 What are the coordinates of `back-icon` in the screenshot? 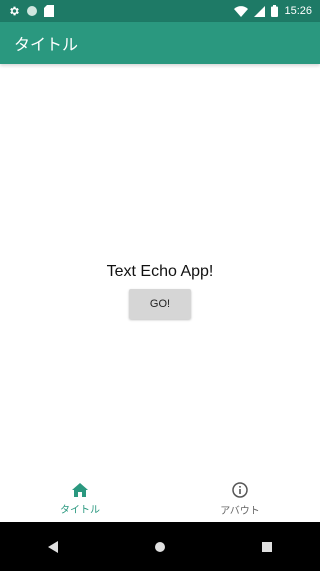 It's located at (53, 547).